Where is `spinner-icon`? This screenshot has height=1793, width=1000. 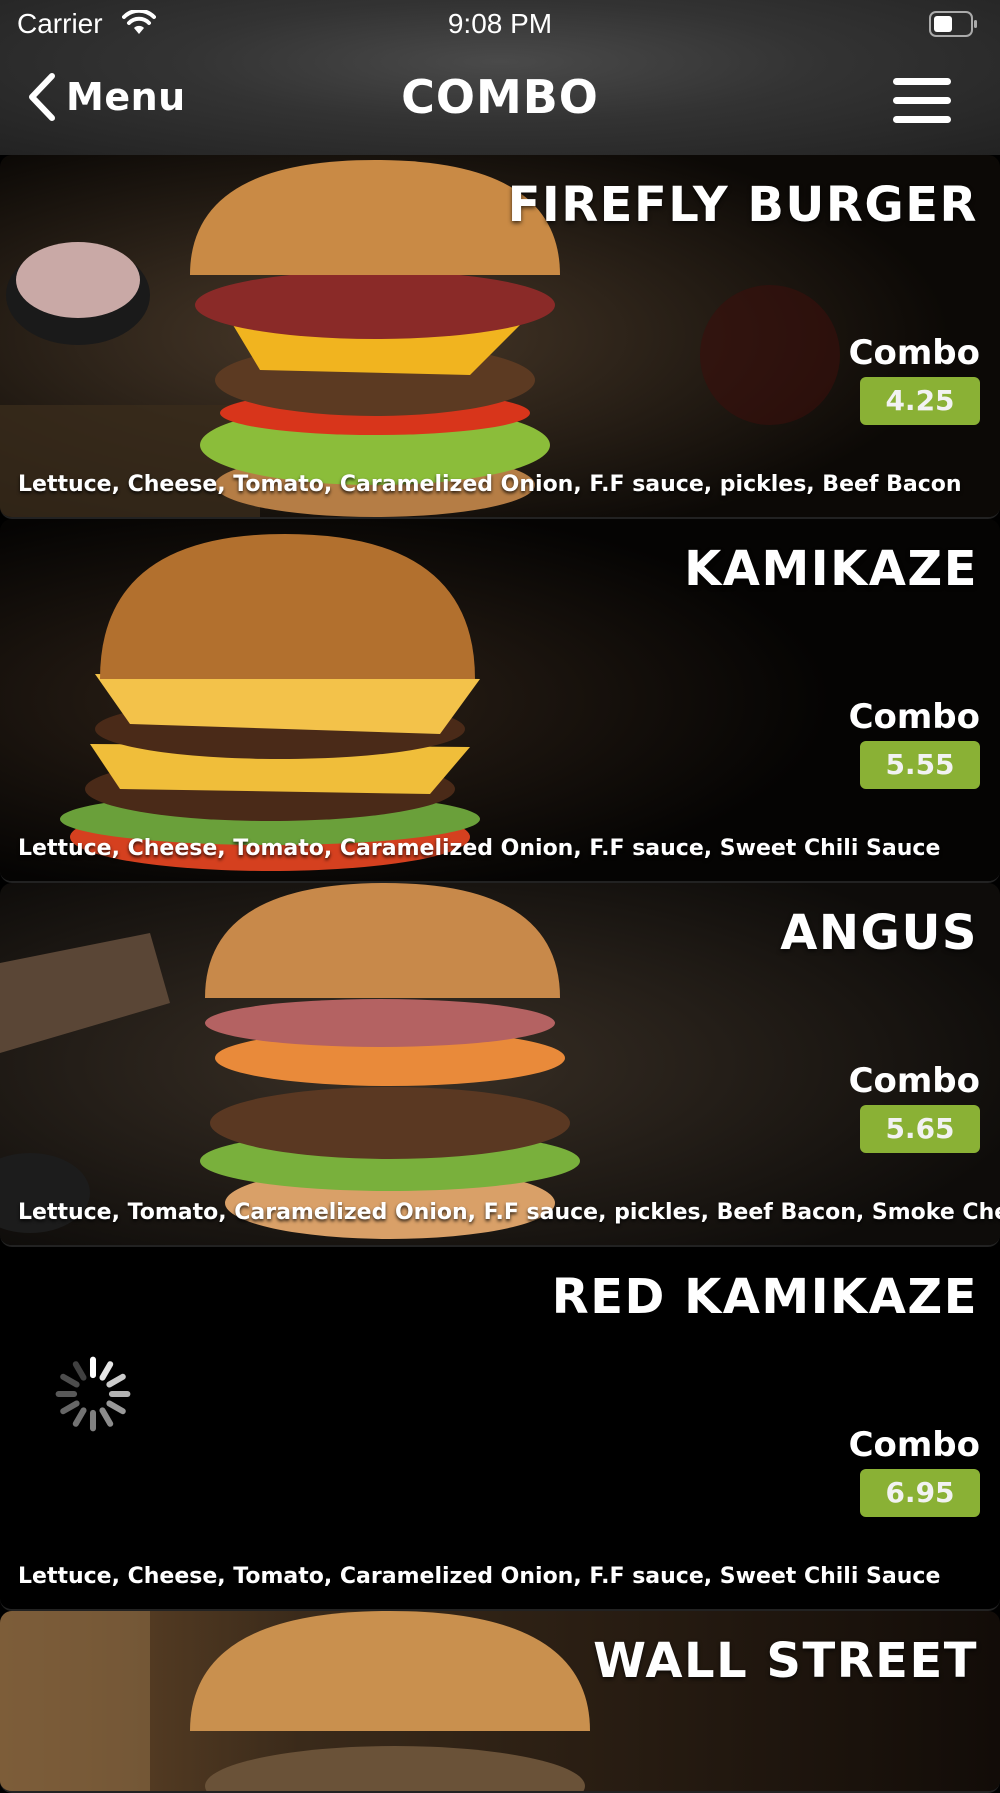 spinner-icon is located at coordinates (93, 1394).